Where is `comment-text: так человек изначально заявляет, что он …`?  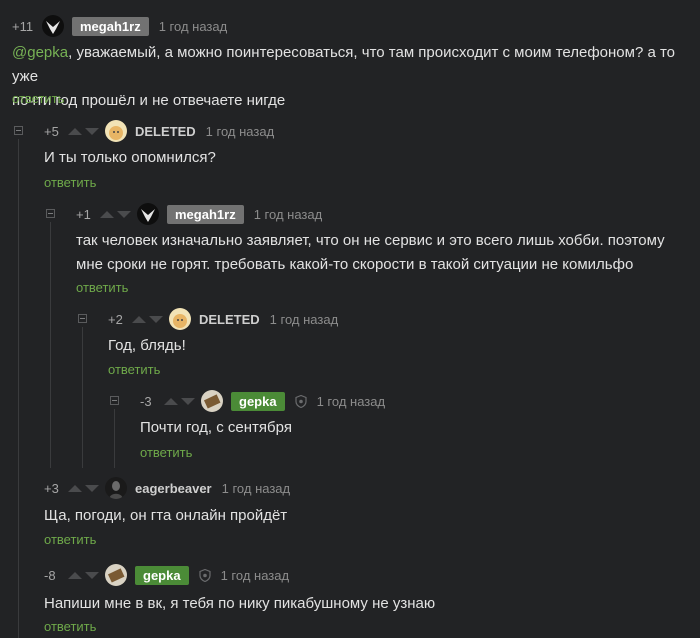 comment-text: так человек изначально заявляет, что он … is located at coordinates (370, 252).